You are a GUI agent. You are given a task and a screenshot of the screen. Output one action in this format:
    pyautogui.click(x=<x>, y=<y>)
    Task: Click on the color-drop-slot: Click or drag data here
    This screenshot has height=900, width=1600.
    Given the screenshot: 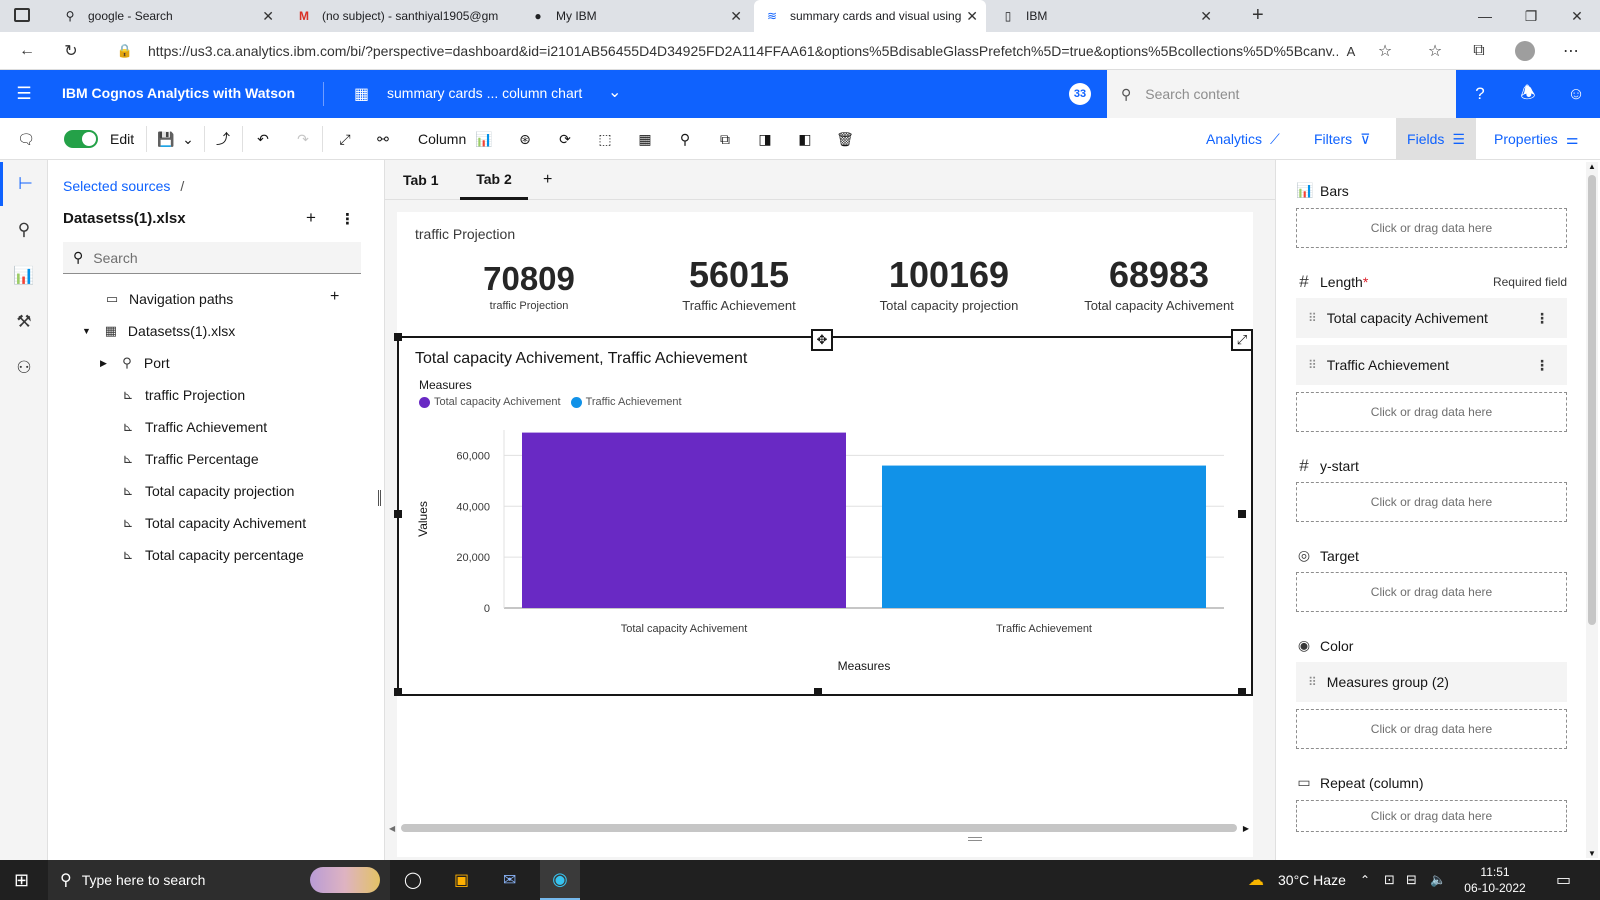 What is the action you would take?
    pyautogui.click(x=1431, y=729)
    